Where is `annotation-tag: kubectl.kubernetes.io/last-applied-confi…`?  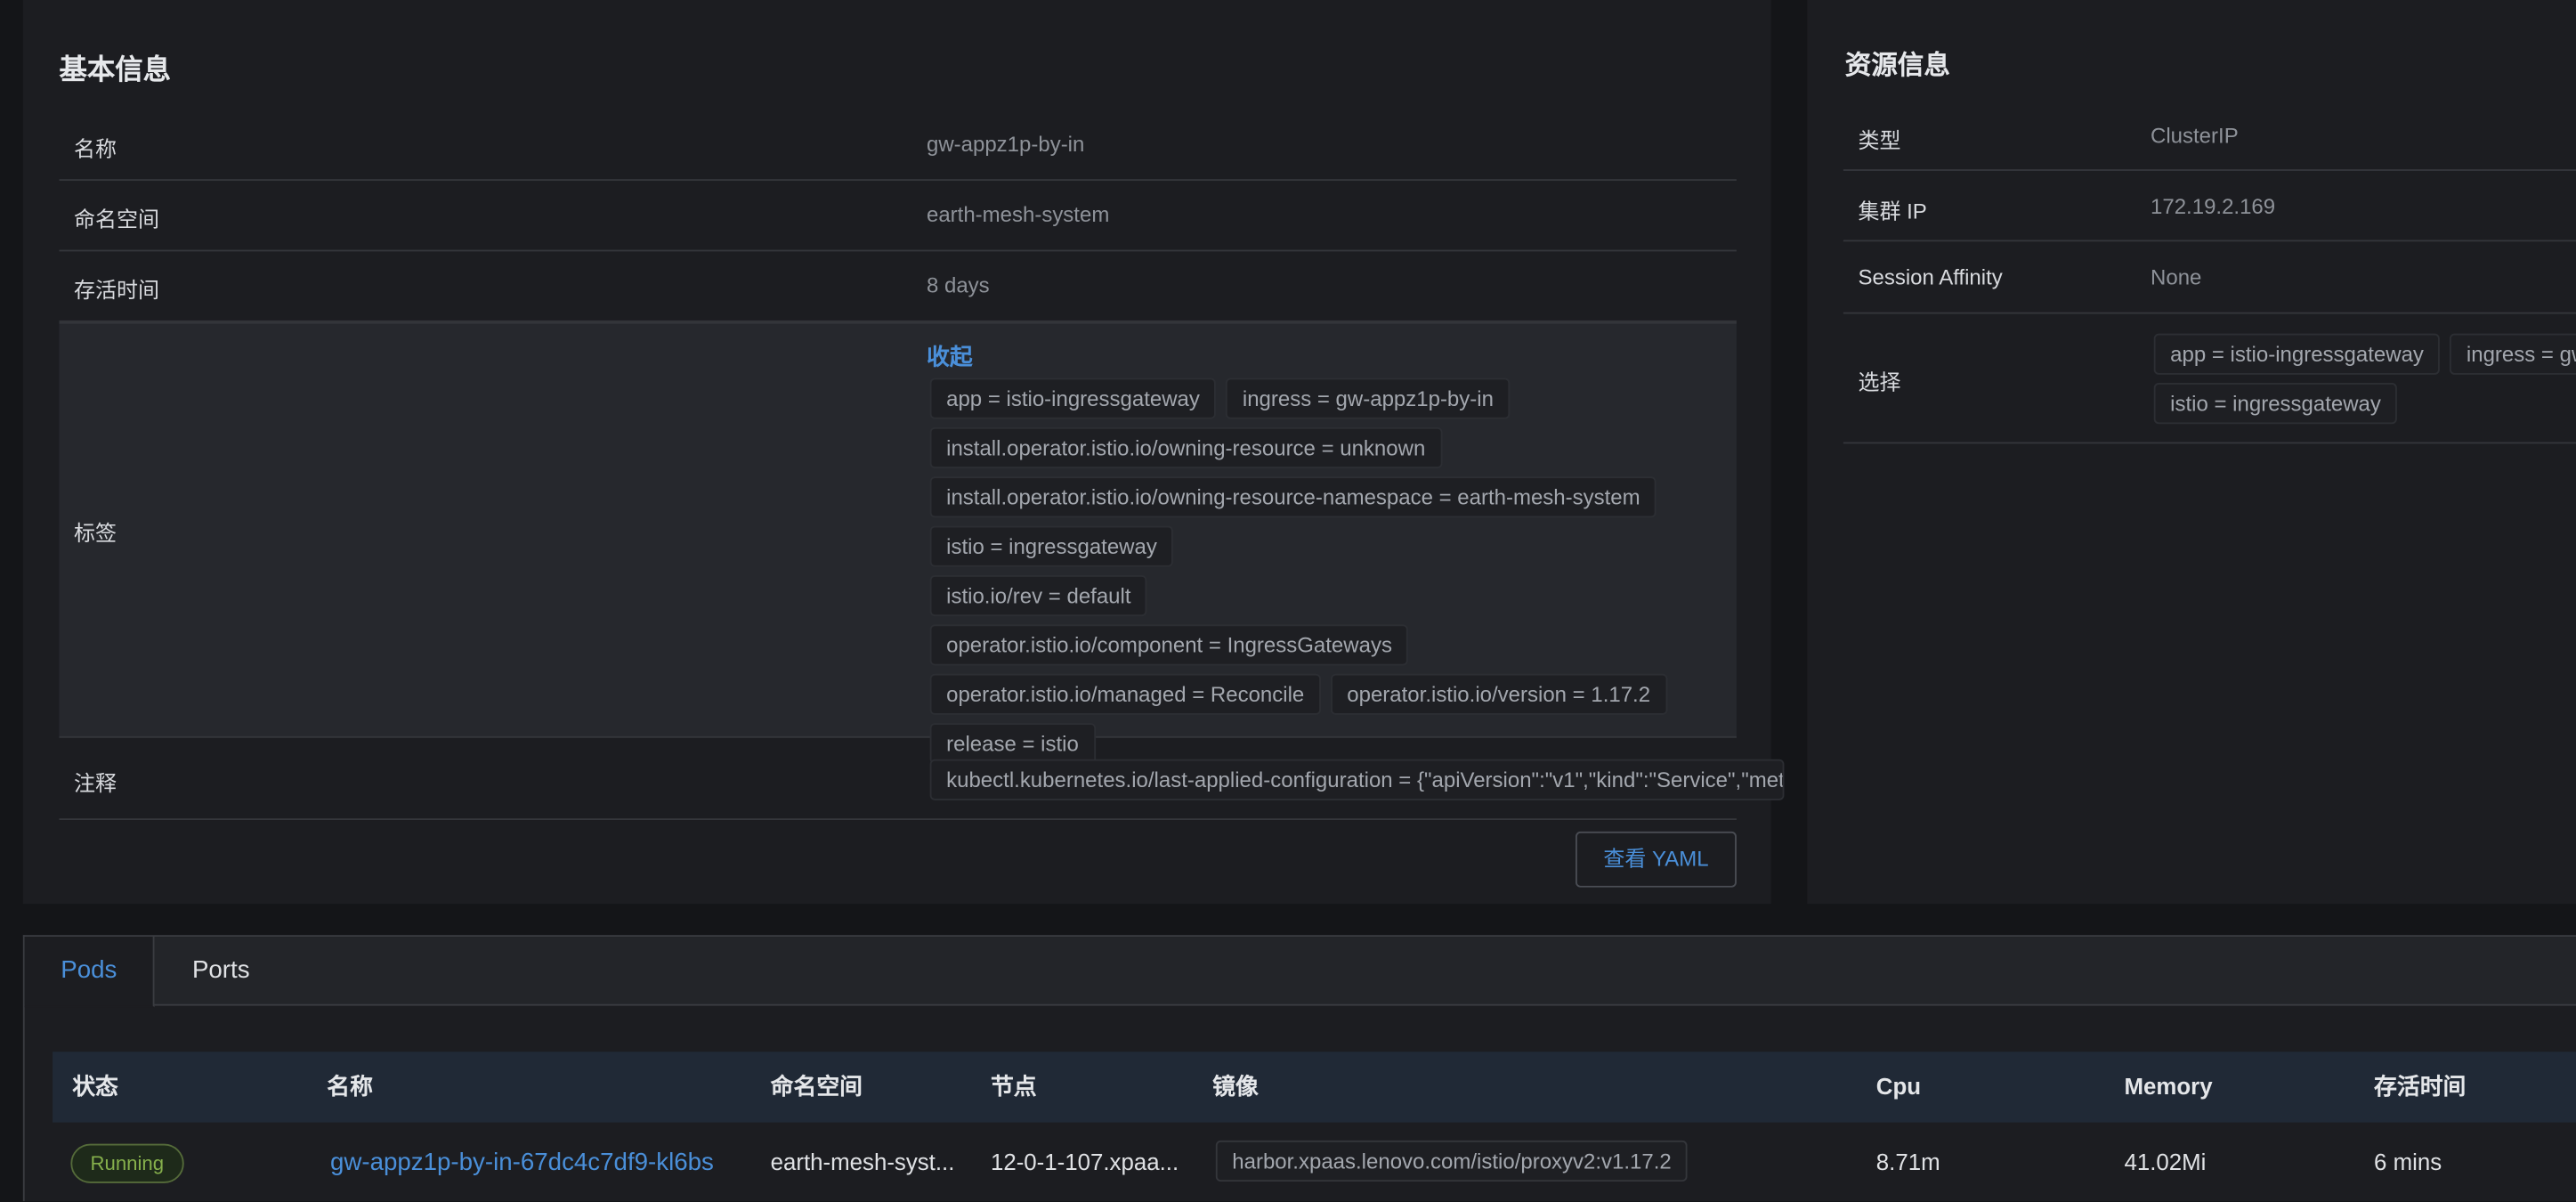 annotation-tag: kubectl.kubernetes.io/last-applied-confi… is located at coordinates (1357, 779).